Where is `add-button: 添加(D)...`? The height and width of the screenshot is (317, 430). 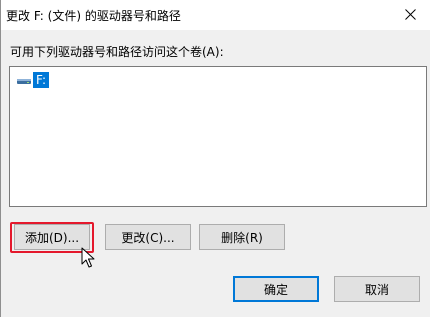 add-button: 添加(D)... is located at coordinates (52, 237).